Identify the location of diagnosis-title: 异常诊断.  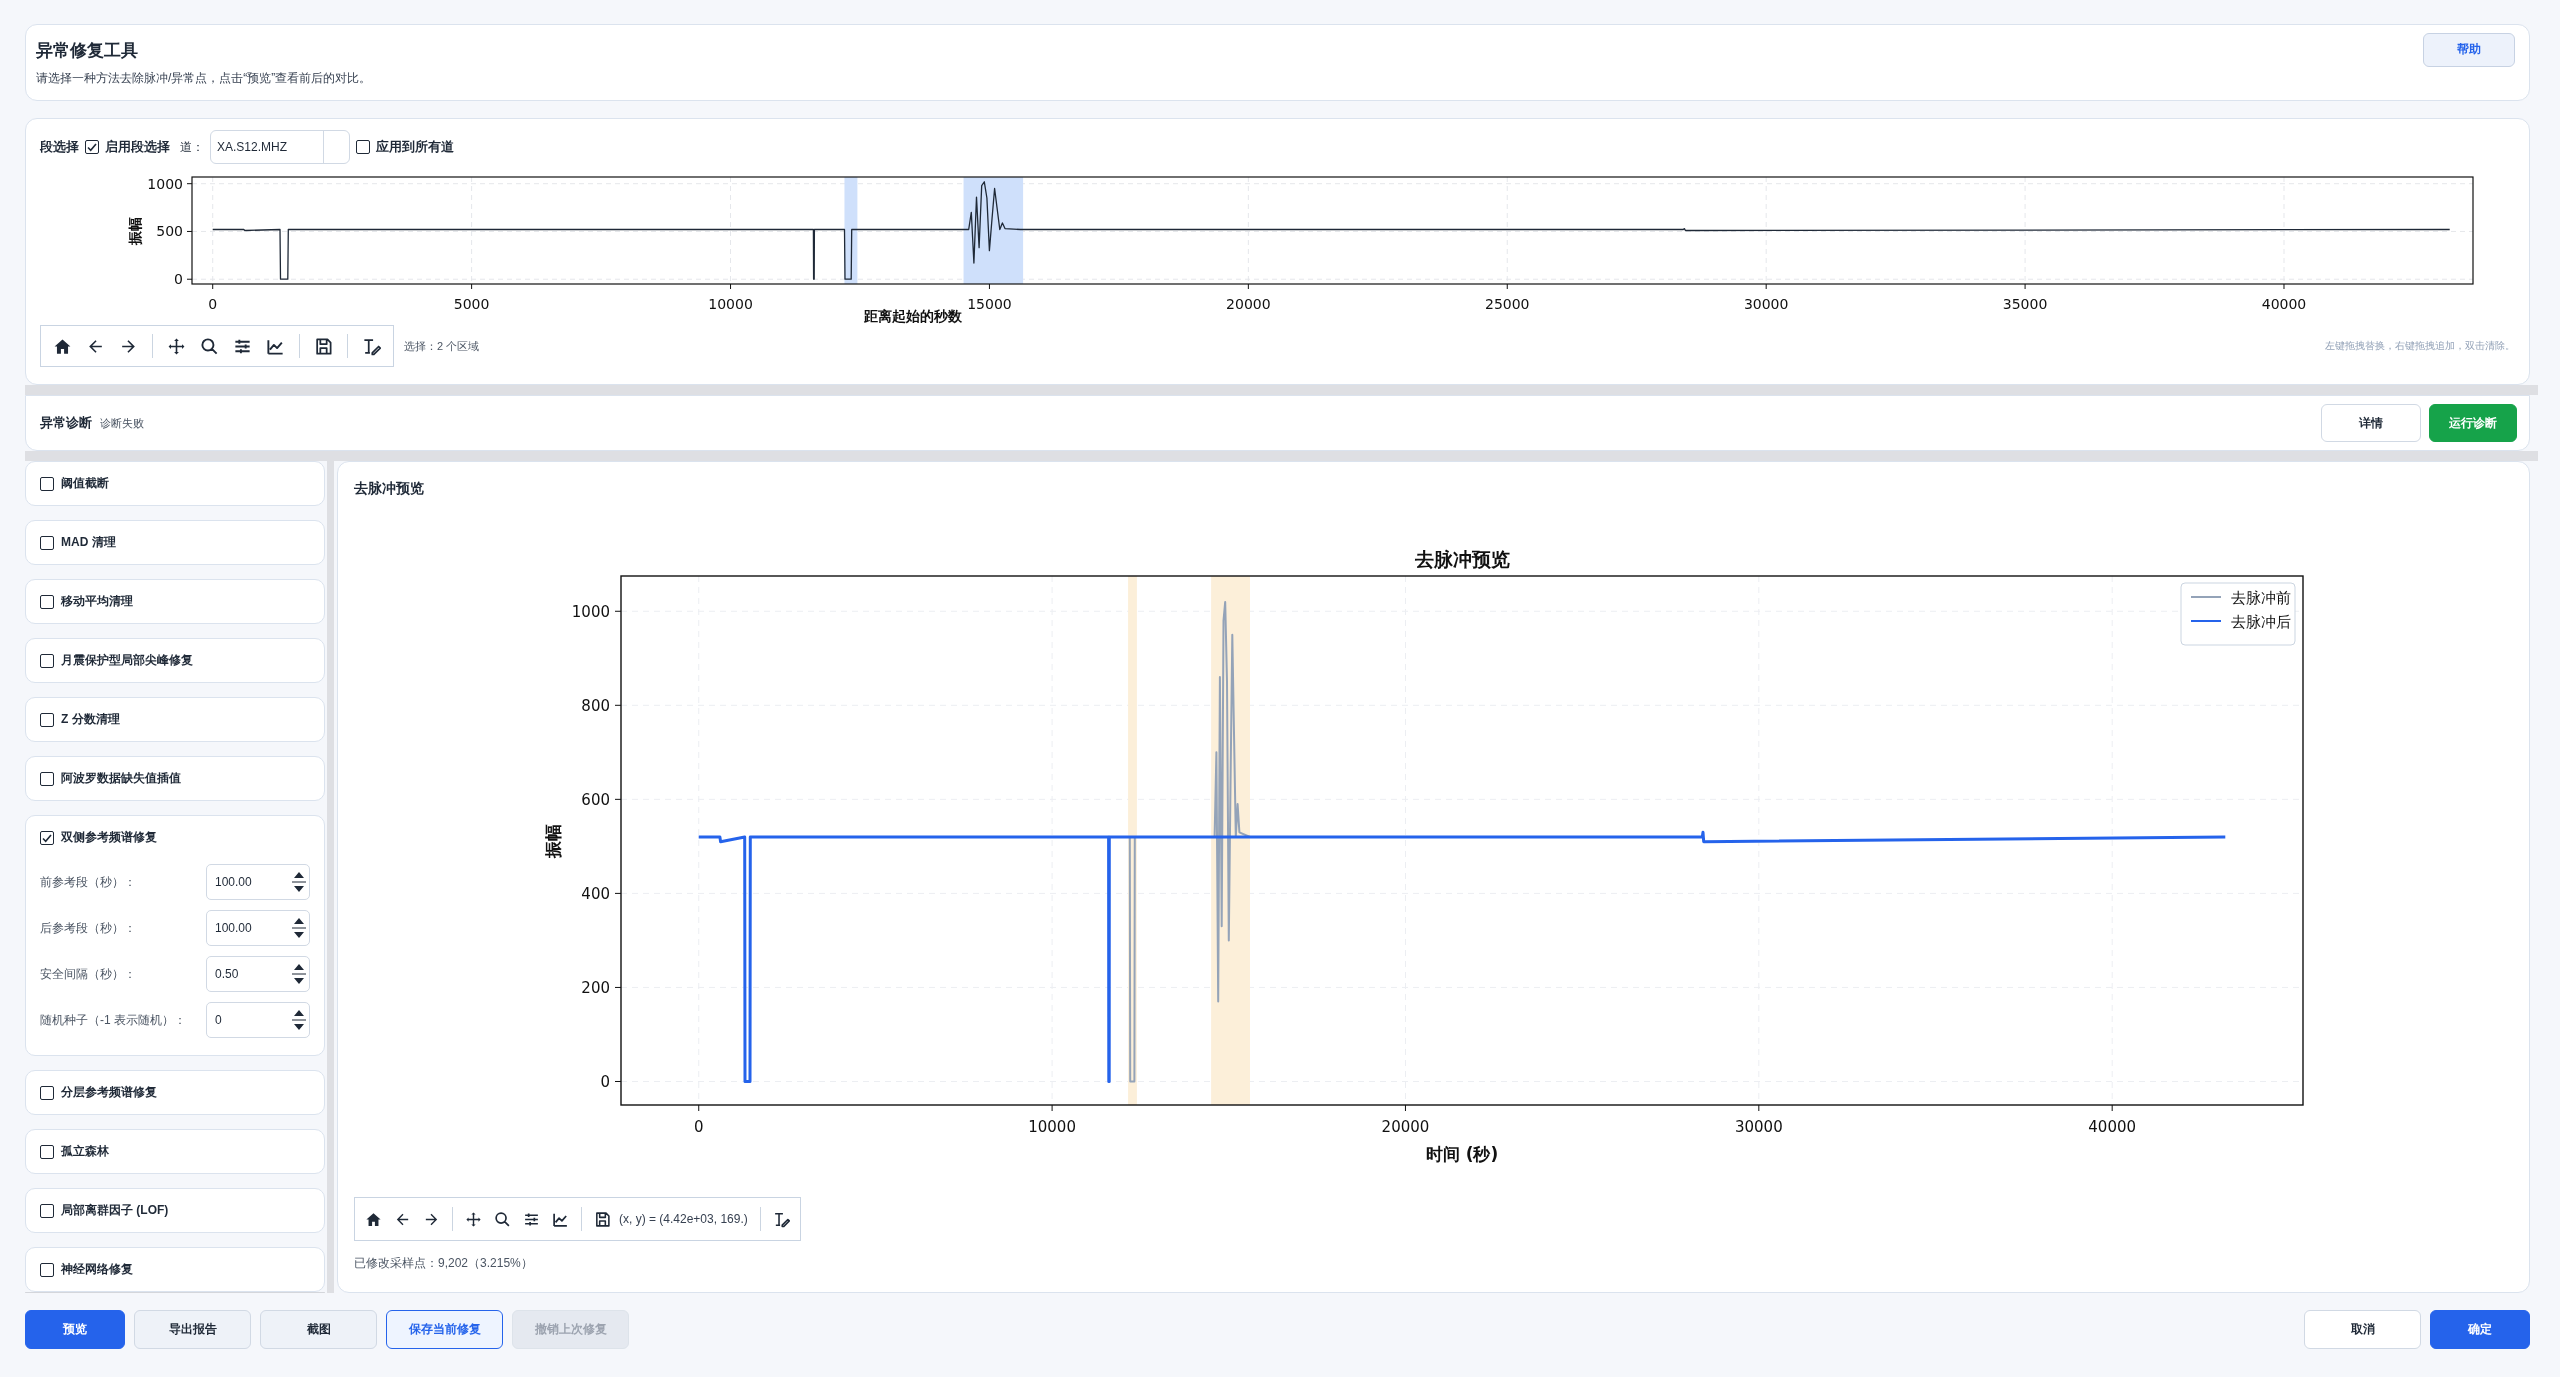
(66, 423).